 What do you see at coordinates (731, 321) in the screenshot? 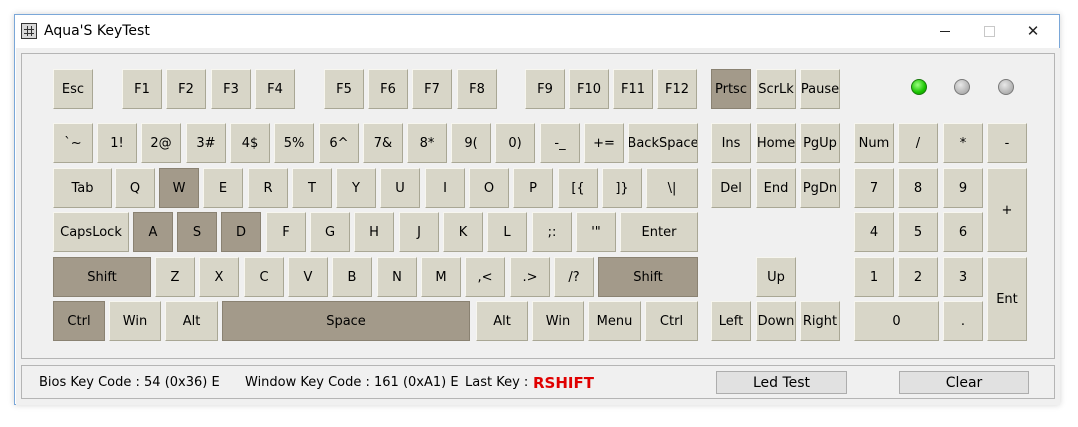
I see `key-left-arrow: Left` at bounding box center [731, 321].